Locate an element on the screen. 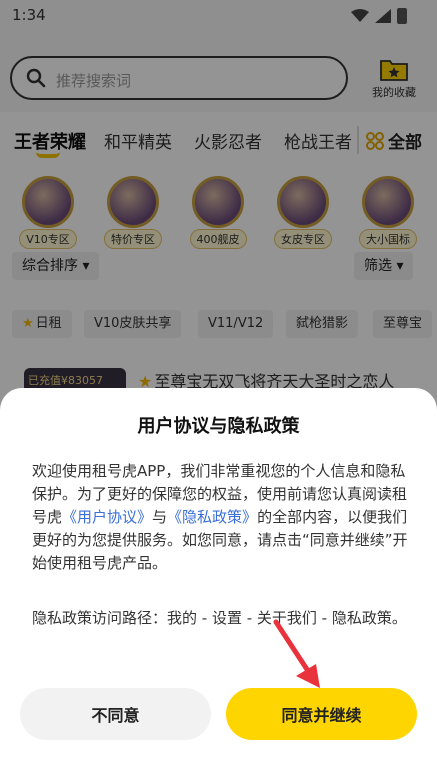 This screenshot has width=437, height=777. agree-button: 同意并继续 is located at coordinates (321, 714).